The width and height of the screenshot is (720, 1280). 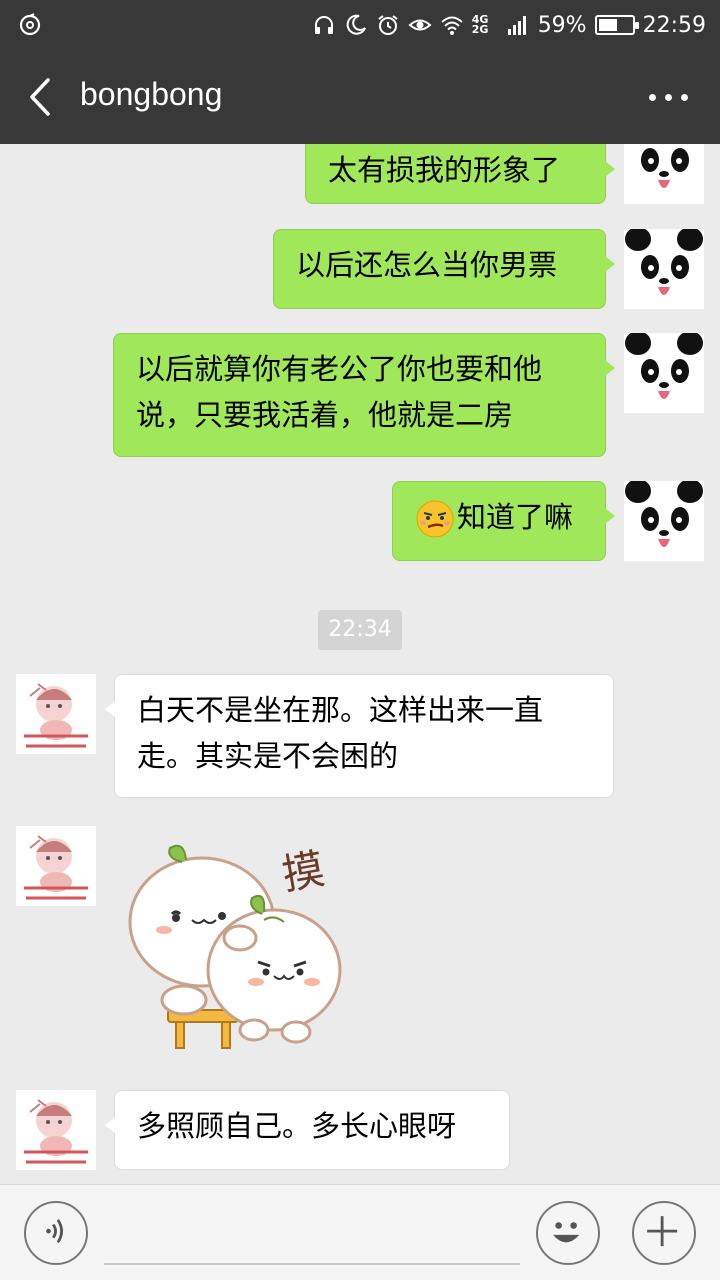 I want to click on sticker-message: 摸, so click(x=239, y=945).